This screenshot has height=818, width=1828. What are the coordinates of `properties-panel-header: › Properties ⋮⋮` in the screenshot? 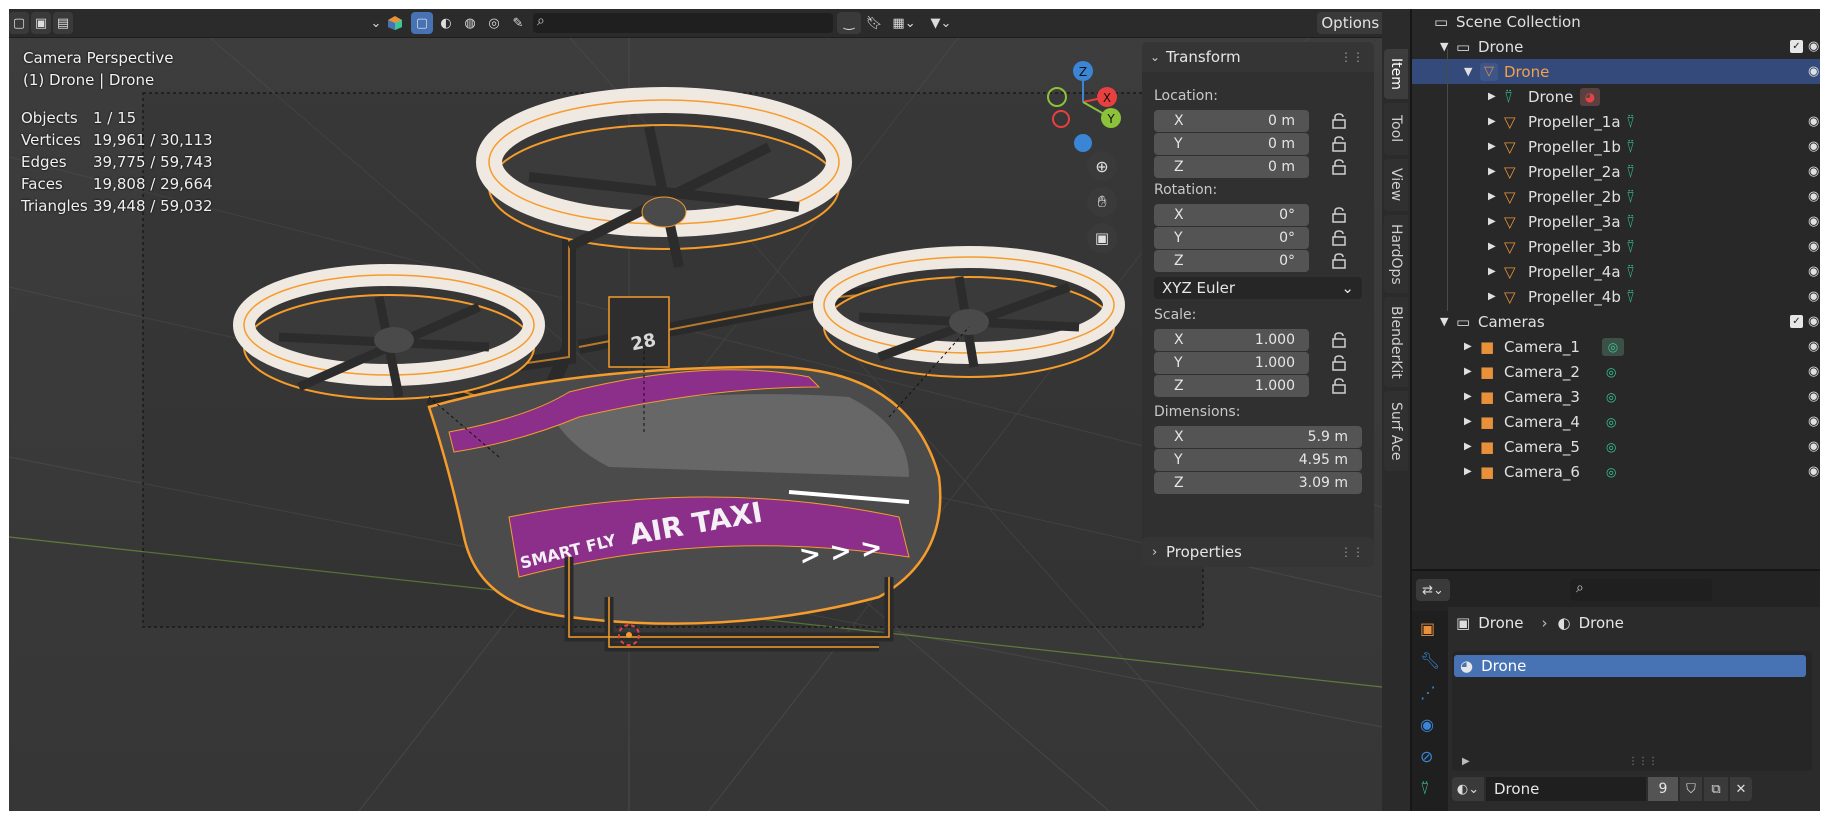 It's located at (1258, 552).